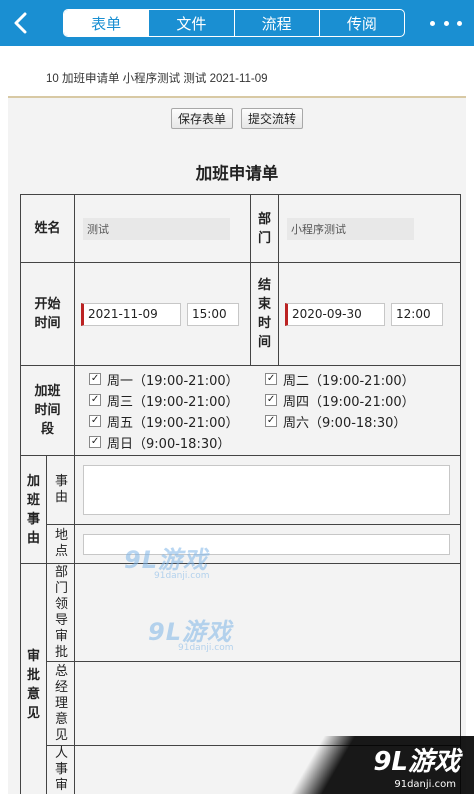  I want to click on back-button, so click(21, 23).